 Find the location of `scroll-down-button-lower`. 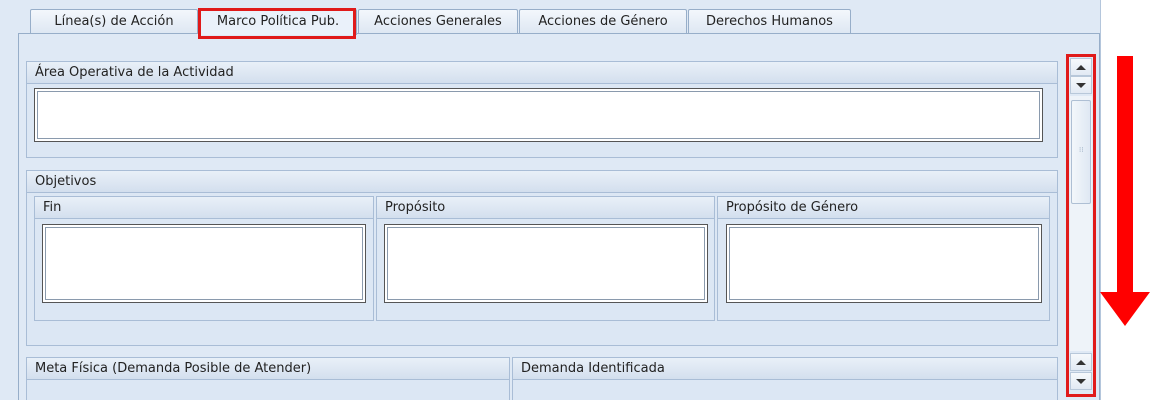

scroll-down-button-lower is located at coordinates (1081, 381).